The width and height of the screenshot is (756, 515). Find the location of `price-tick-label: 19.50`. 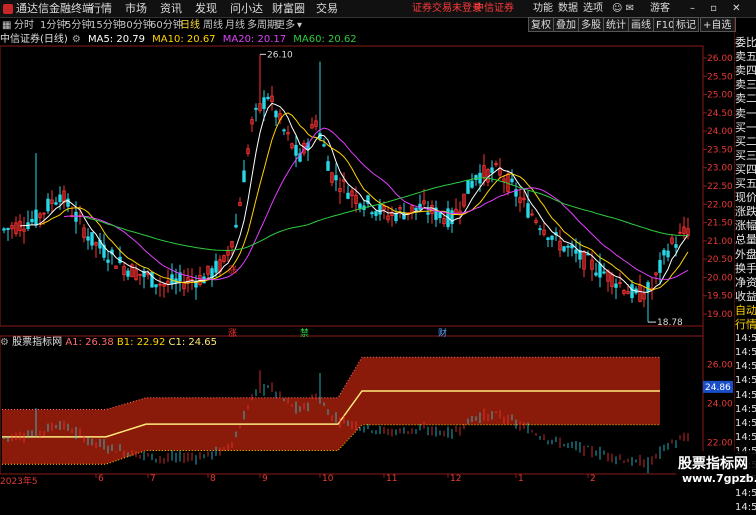

price-tick-label: 19.50 is located at coordinates (720, 297).